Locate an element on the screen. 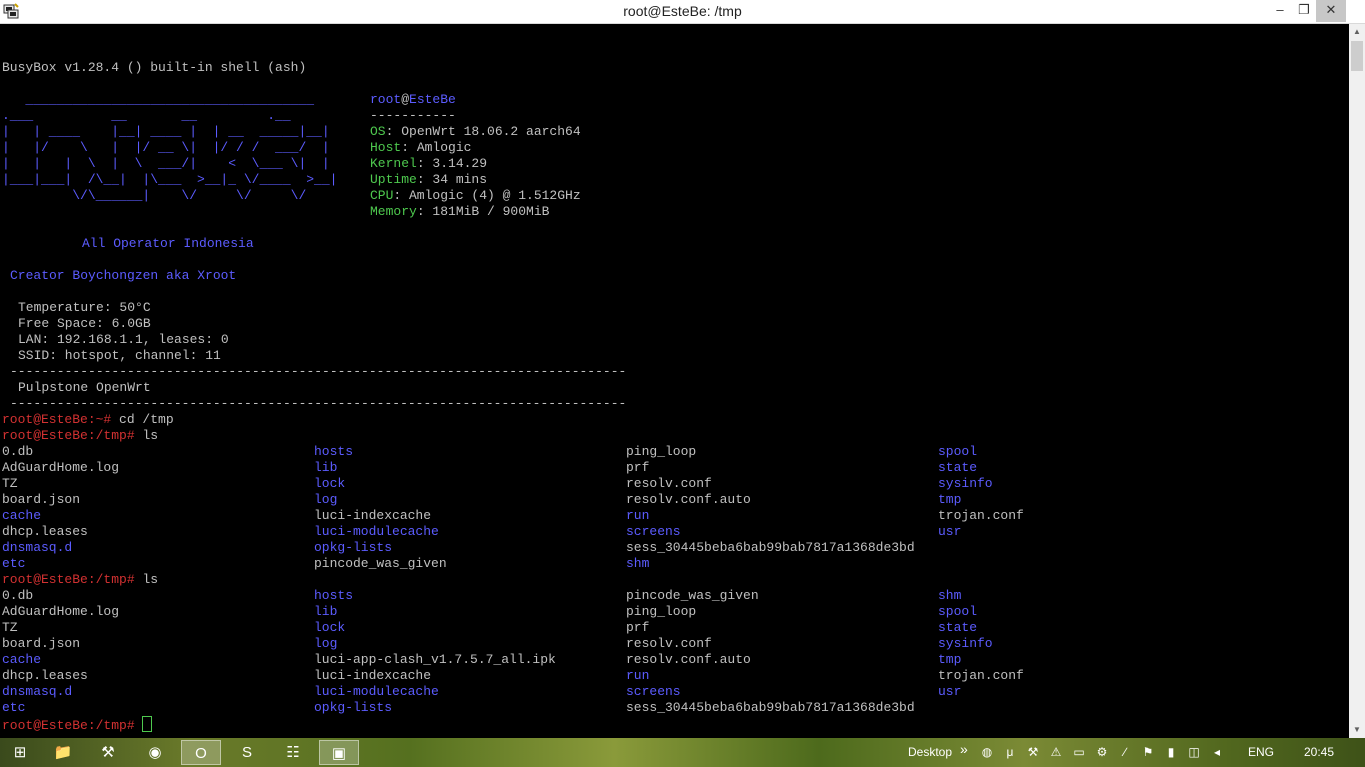  sysinfo-label: CPU is located at coordinates (382, 195).